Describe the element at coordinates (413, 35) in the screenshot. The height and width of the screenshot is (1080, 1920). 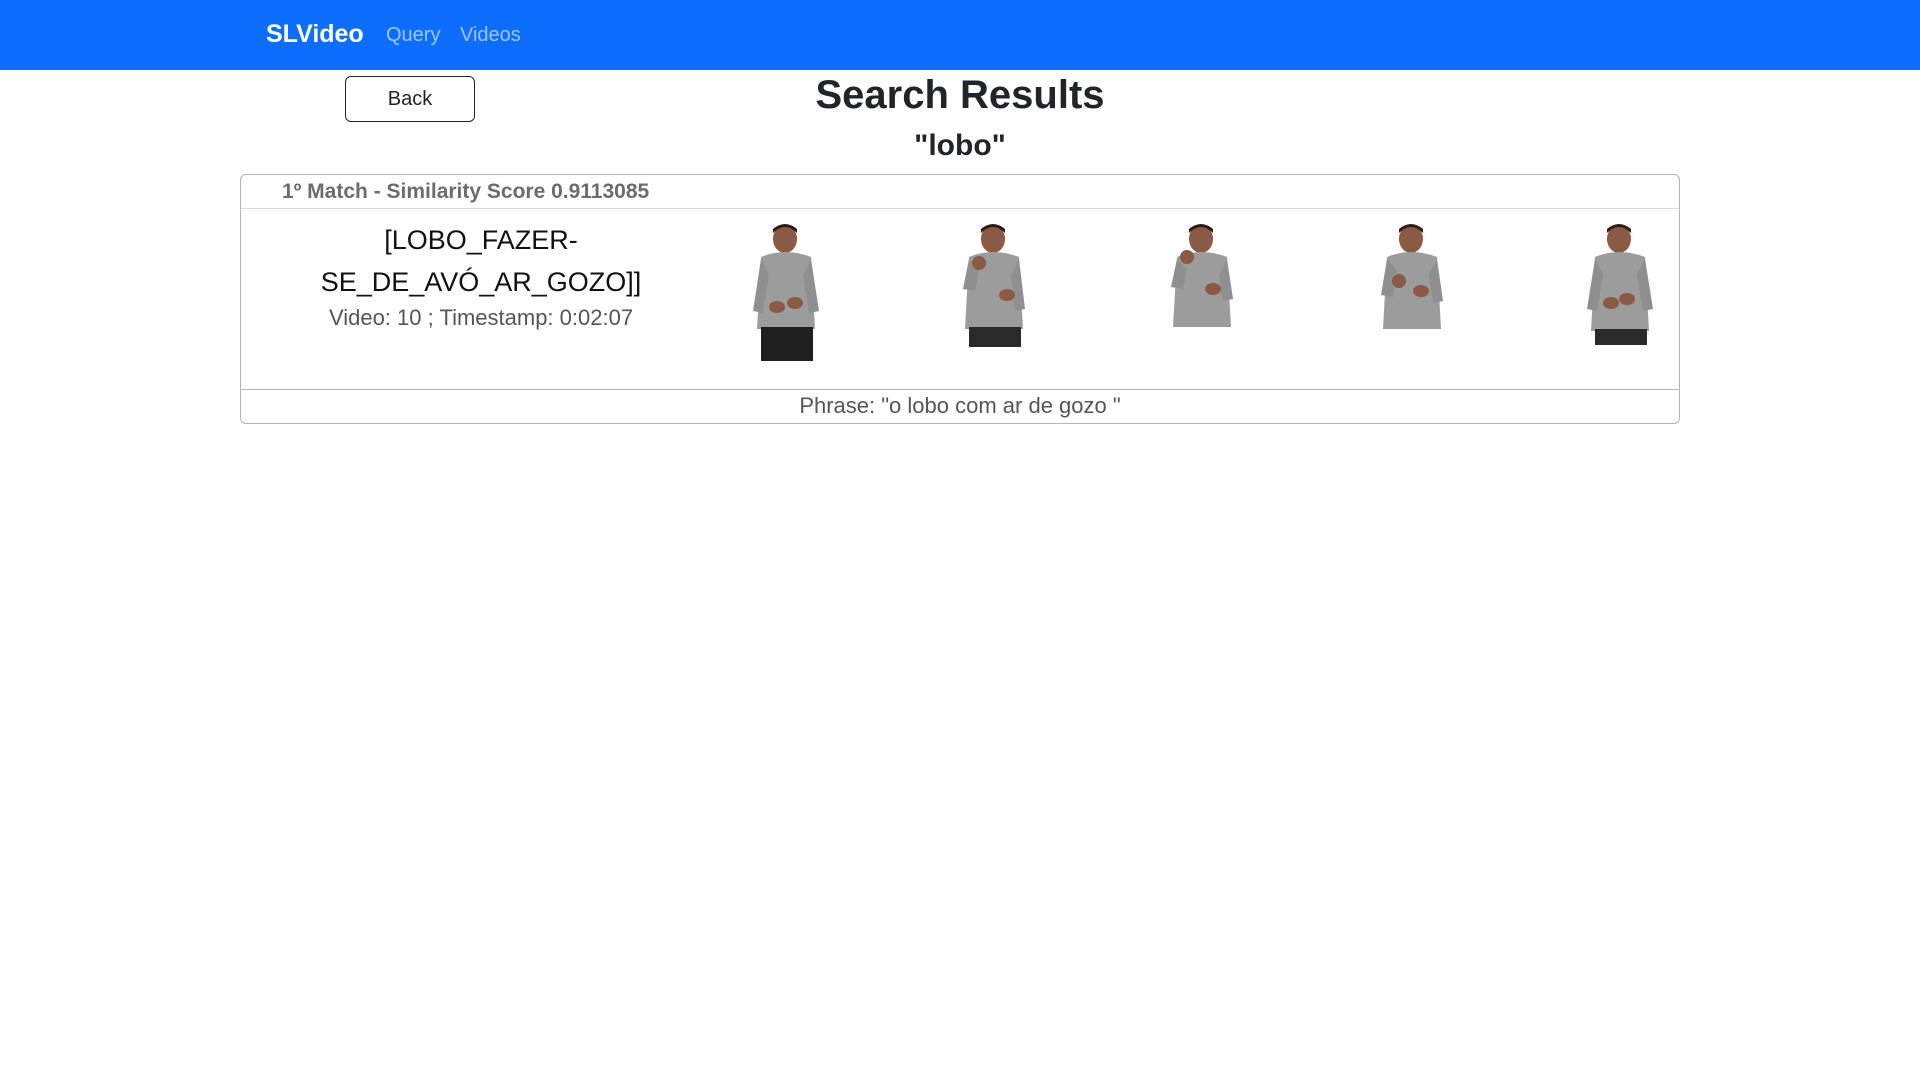
I see `nav-link-query: Query` at that location.